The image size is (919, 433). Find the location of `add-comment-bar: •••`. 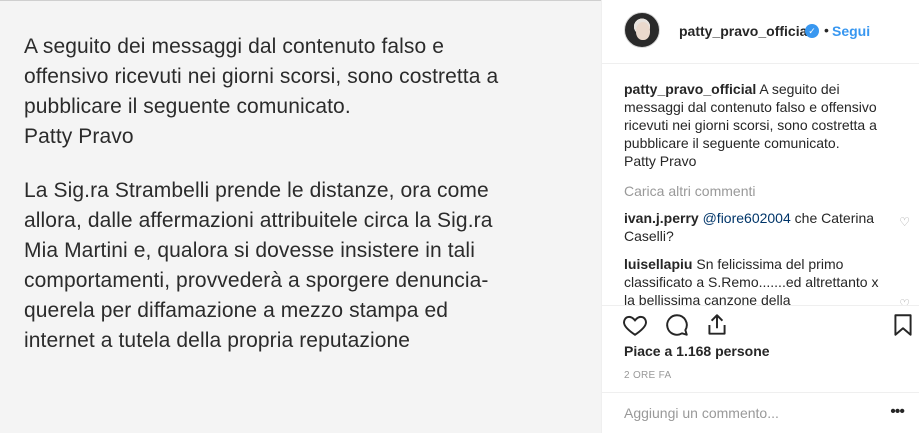

add-comment-bar: ••• is located at coordinates (760, 412).